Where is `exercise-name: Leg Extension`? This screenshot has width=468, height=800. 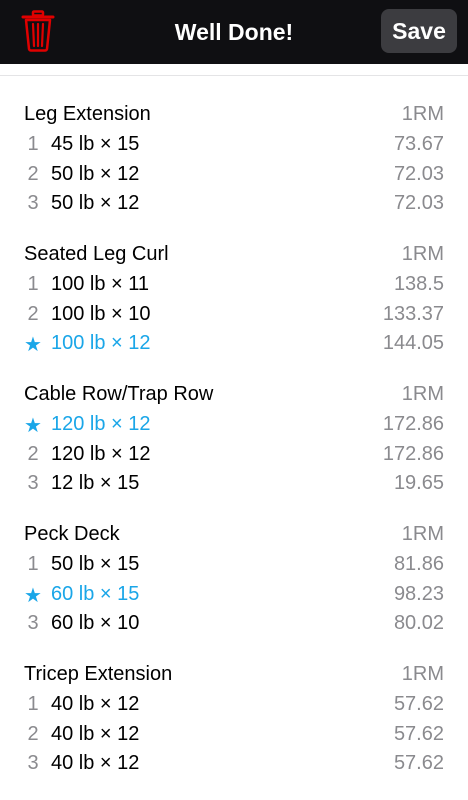
exercise-name: Leg Extension is located at coordinates (87, 114).